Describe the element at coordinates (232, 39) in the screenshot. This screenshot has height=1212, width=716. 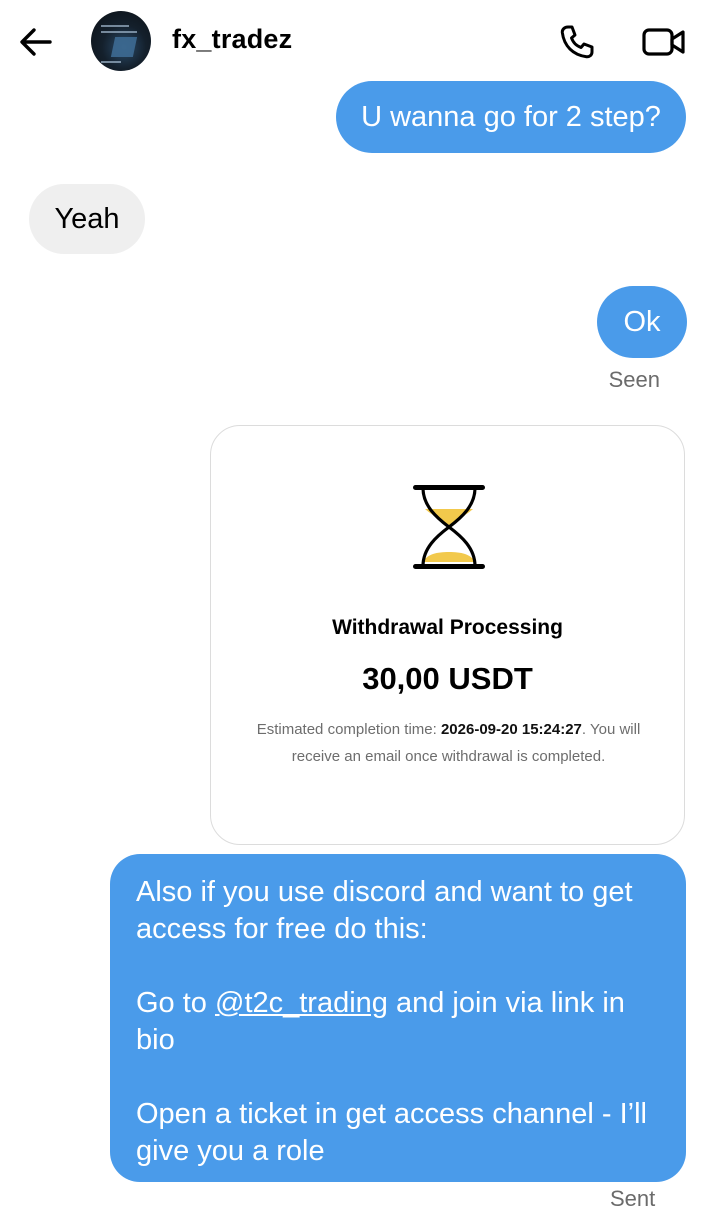
I see `chat-username: fx_tradez` at that location.